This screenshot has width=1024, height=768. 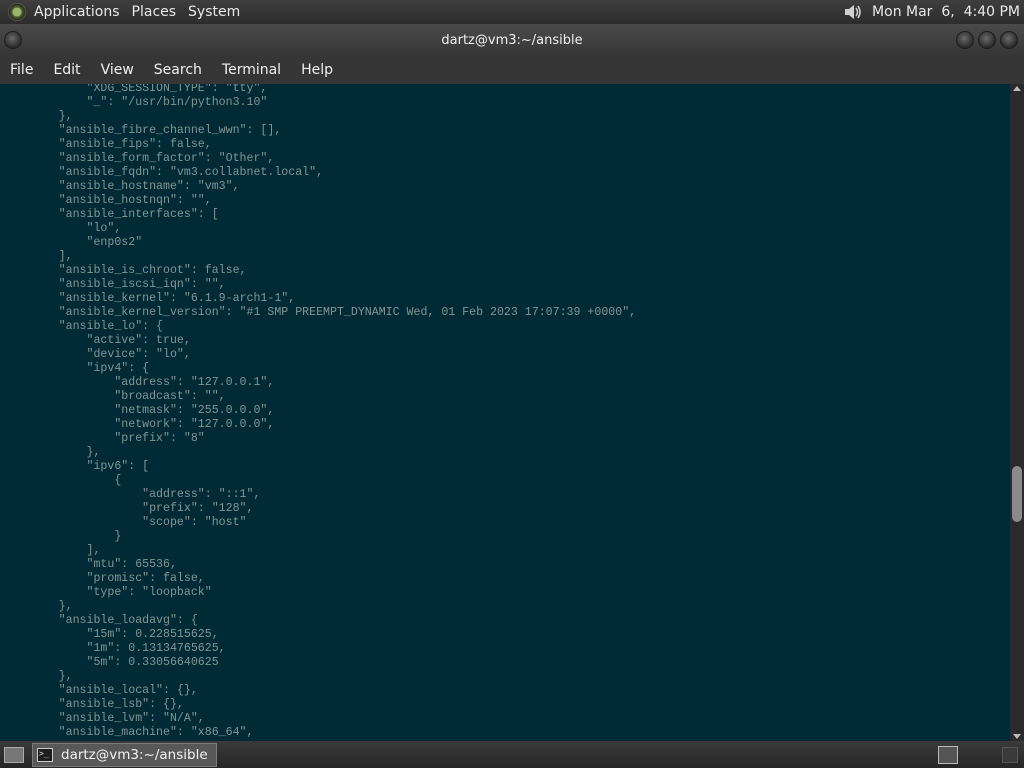 I want to click on menu-help: Help, so click(x=317, y=70).